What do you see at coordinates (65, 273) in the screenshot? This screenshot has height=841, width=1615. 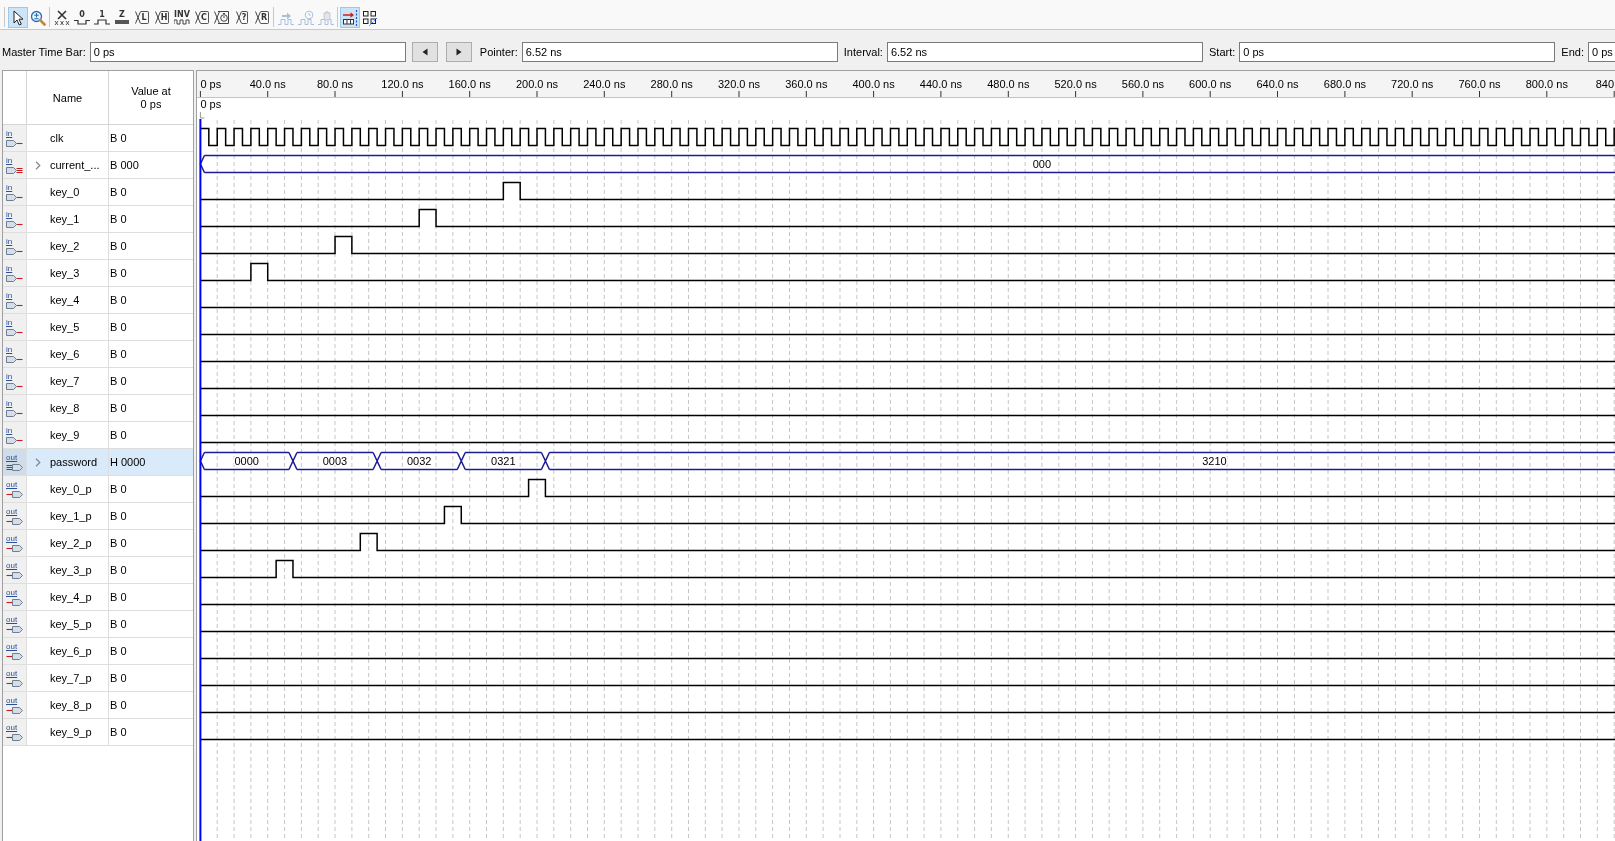 I see `signal-name: key_3` at bounding box center [65, 273].